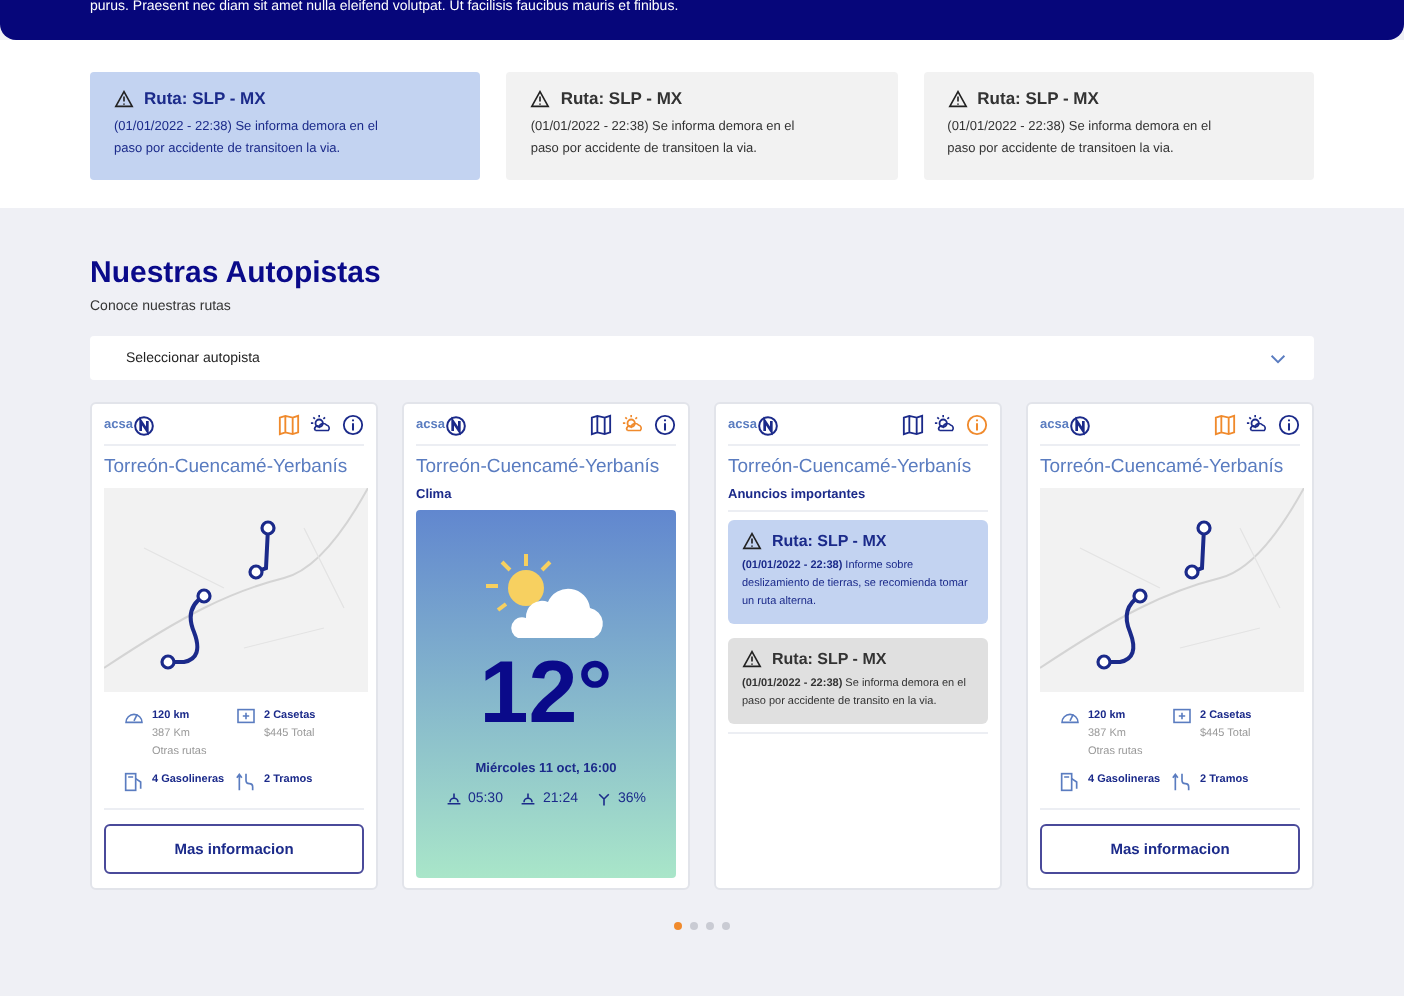 The image size is (1404, 996). What do you see at coordinates (604, 799) in the screenshot?
I see `humidity-icon` at bounding box center [604, 799].